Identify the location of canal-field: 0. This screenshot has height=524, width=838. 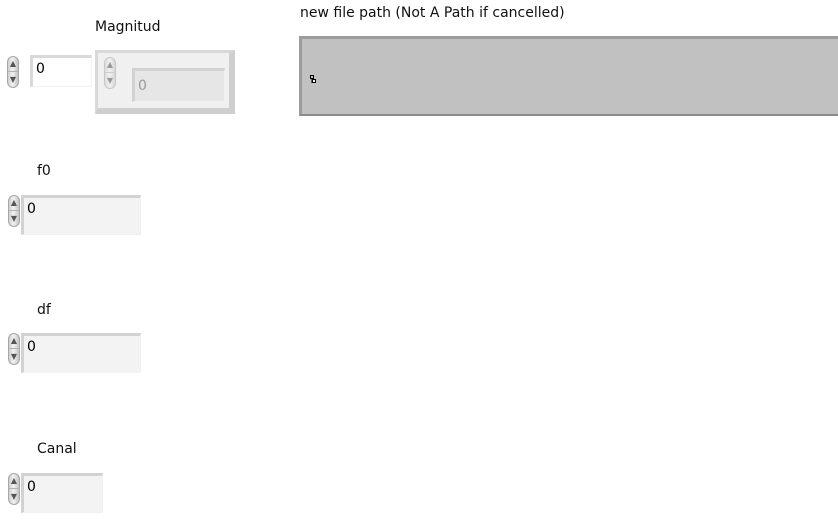
(62, 493).